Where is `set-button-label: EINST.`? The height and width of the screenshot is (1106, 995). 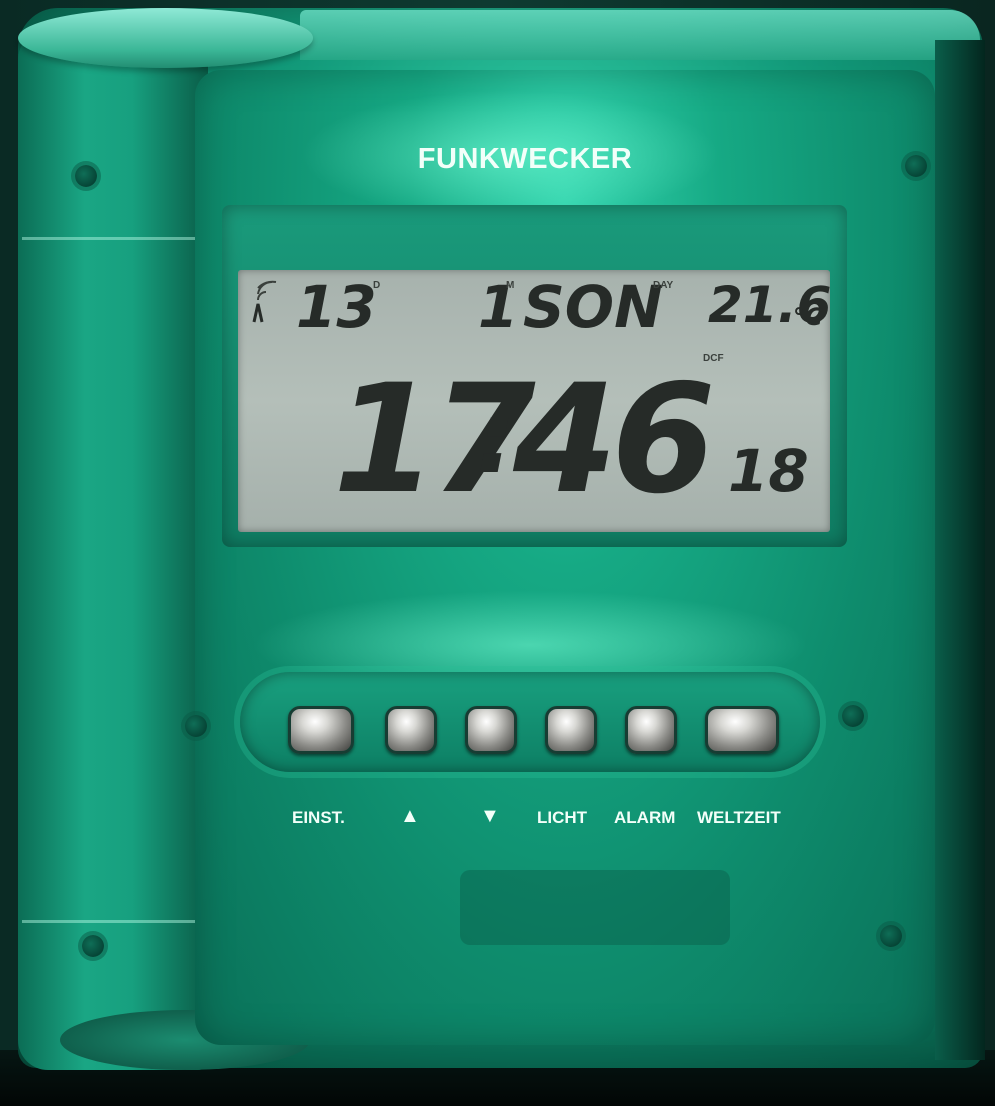 set-button-label: EINST. is located at coordinates (318, 817).